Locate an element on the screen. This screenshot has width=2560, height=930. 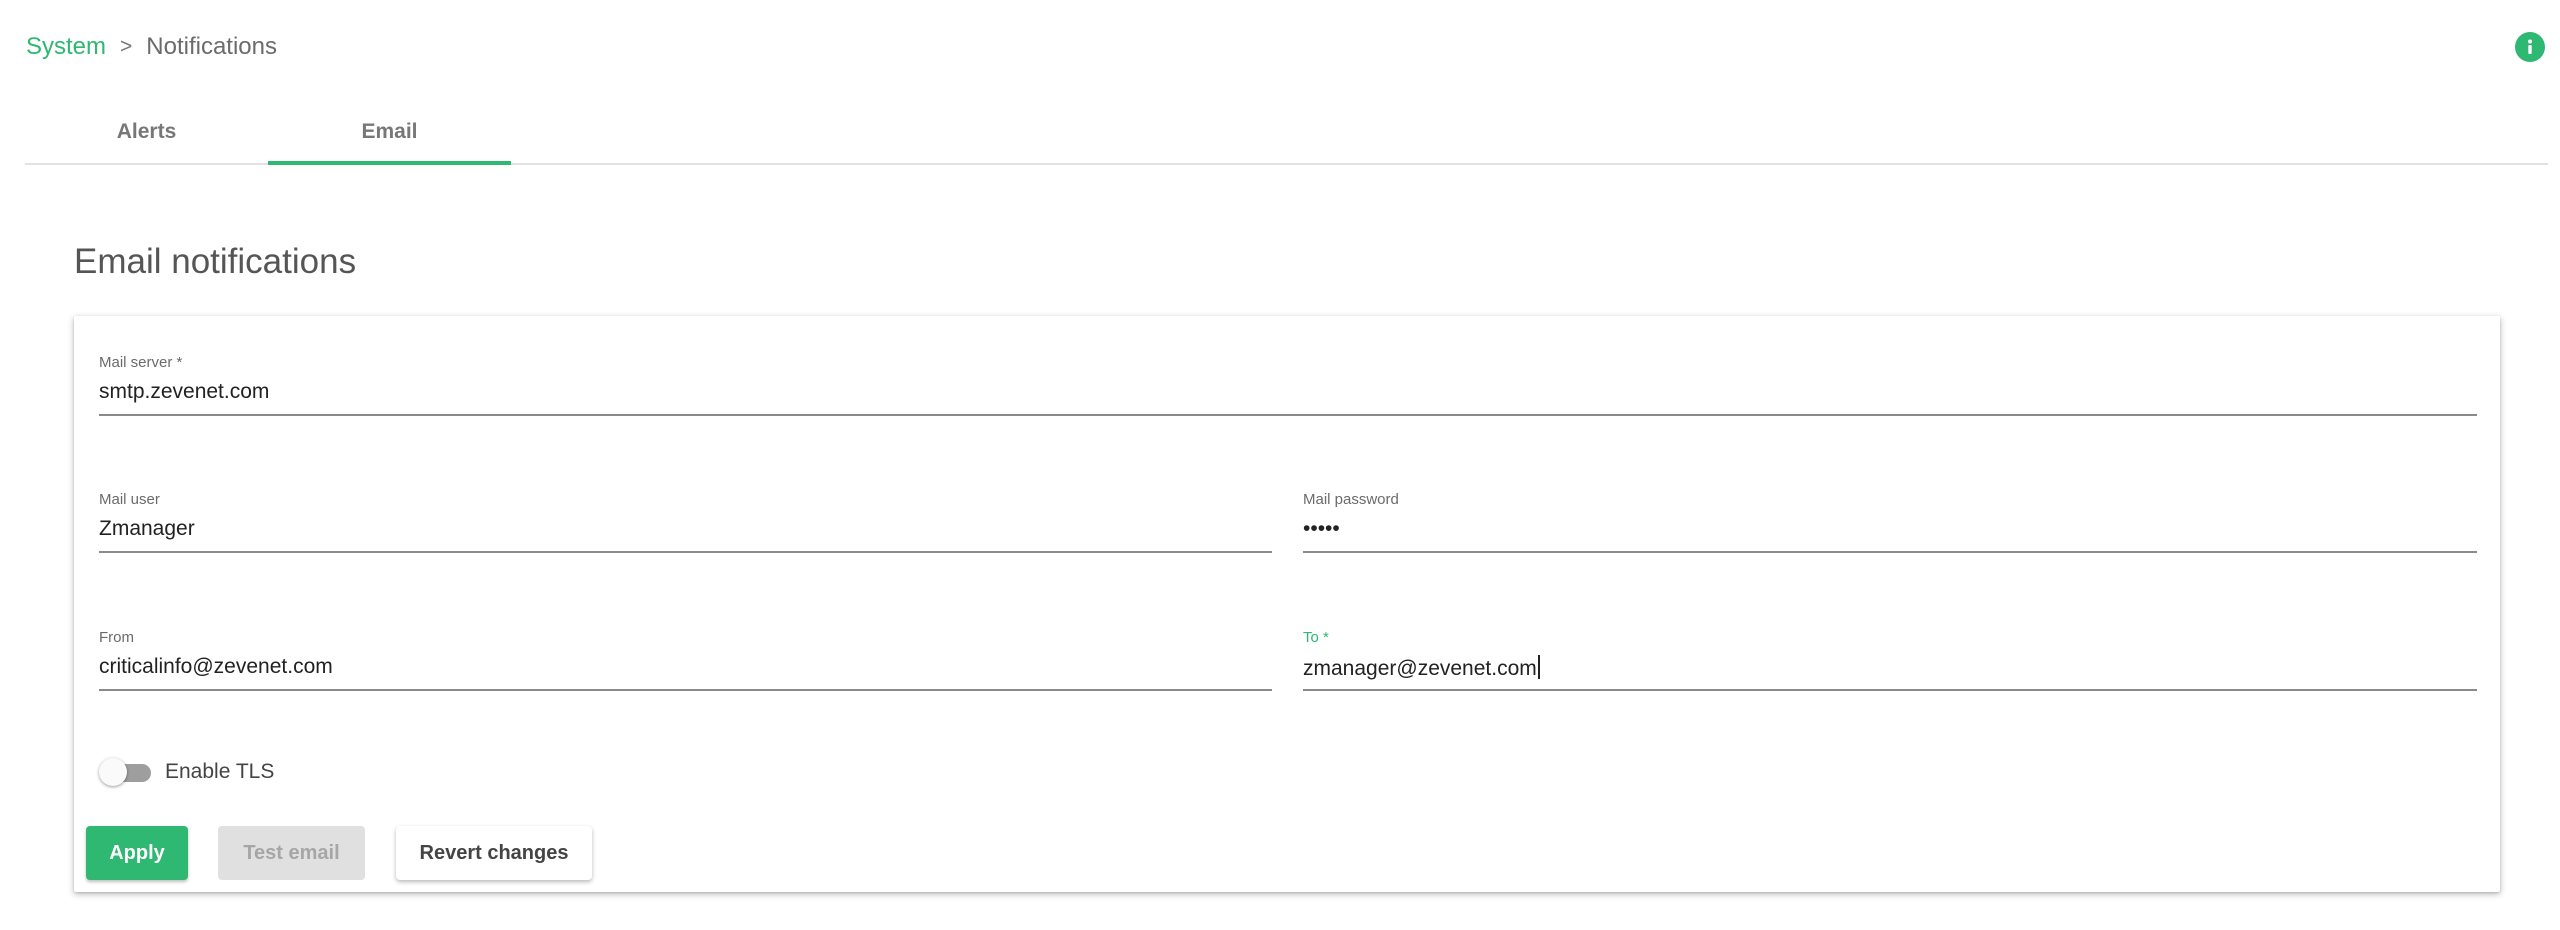
tab-bar: Alerts Email is located at coordinates (1286, 132).